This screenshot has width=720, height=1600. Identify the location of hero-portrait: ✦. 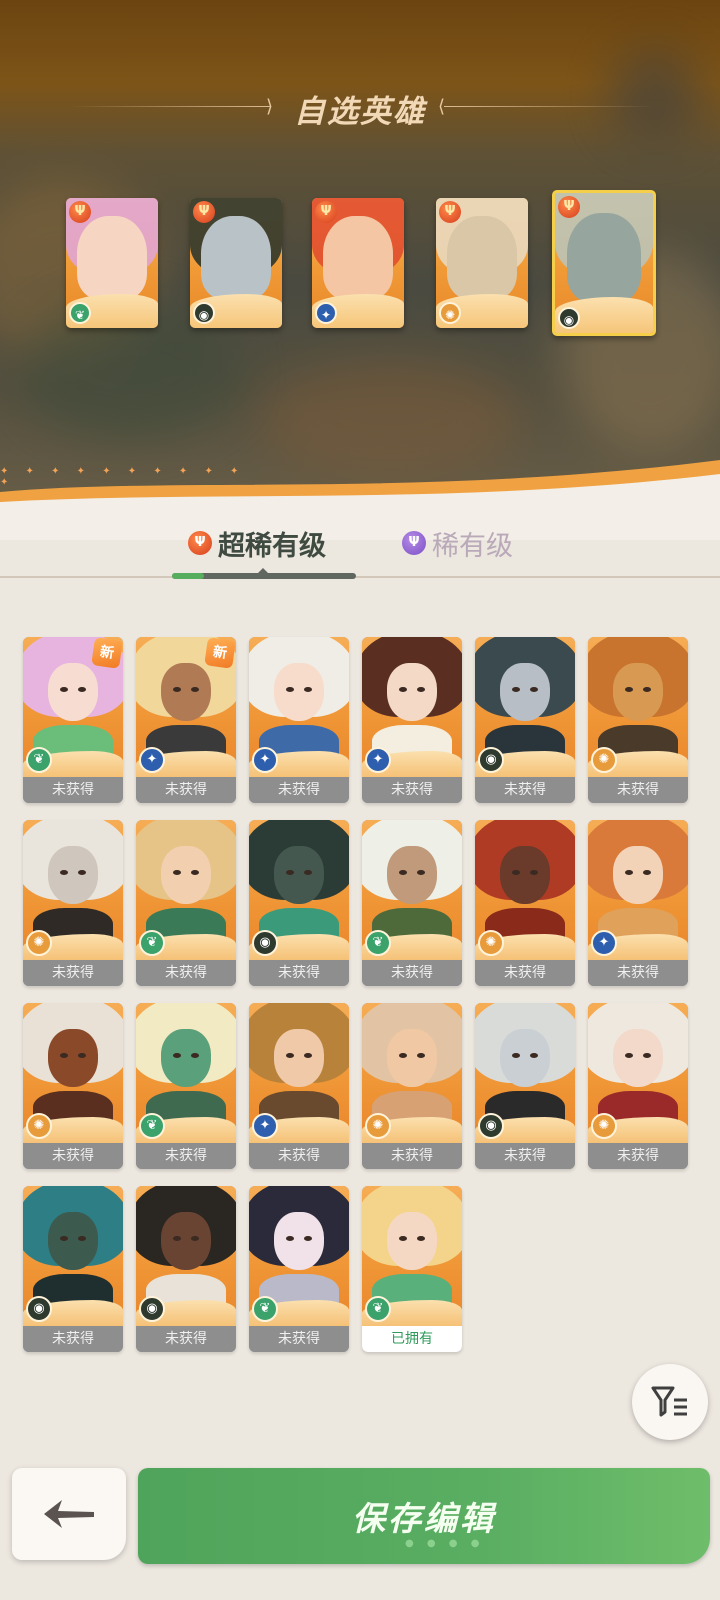
(412, 707).